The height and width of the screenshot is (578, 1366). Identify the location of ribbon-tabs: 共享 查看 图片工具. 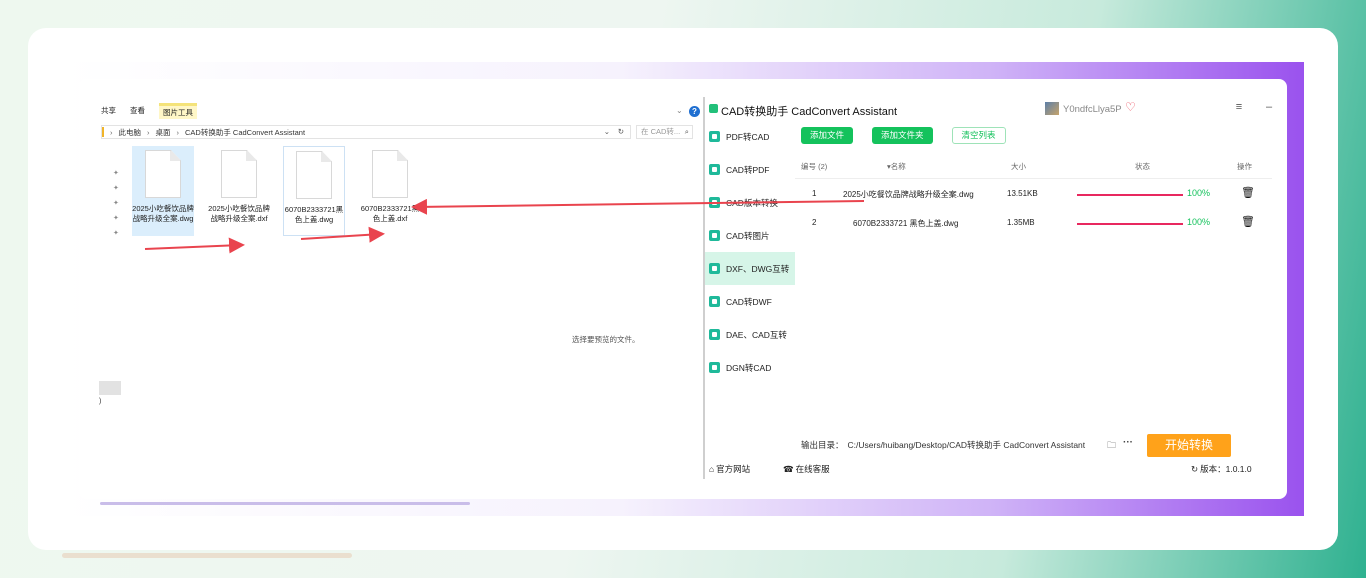
(149, 111).